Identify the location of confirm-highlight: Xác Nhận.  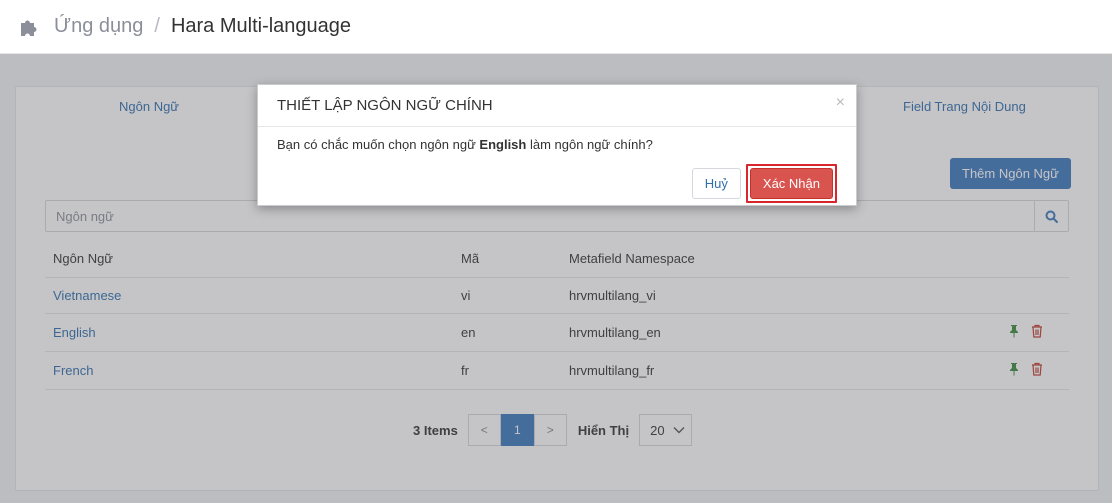
(791, 183).